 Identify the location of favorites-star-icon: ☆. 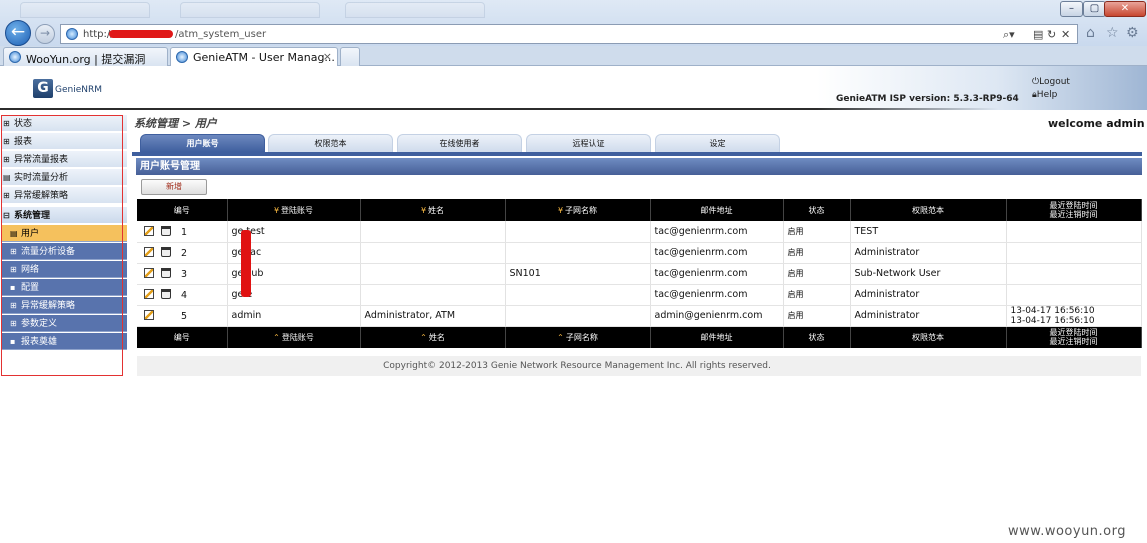
(1112, 33).